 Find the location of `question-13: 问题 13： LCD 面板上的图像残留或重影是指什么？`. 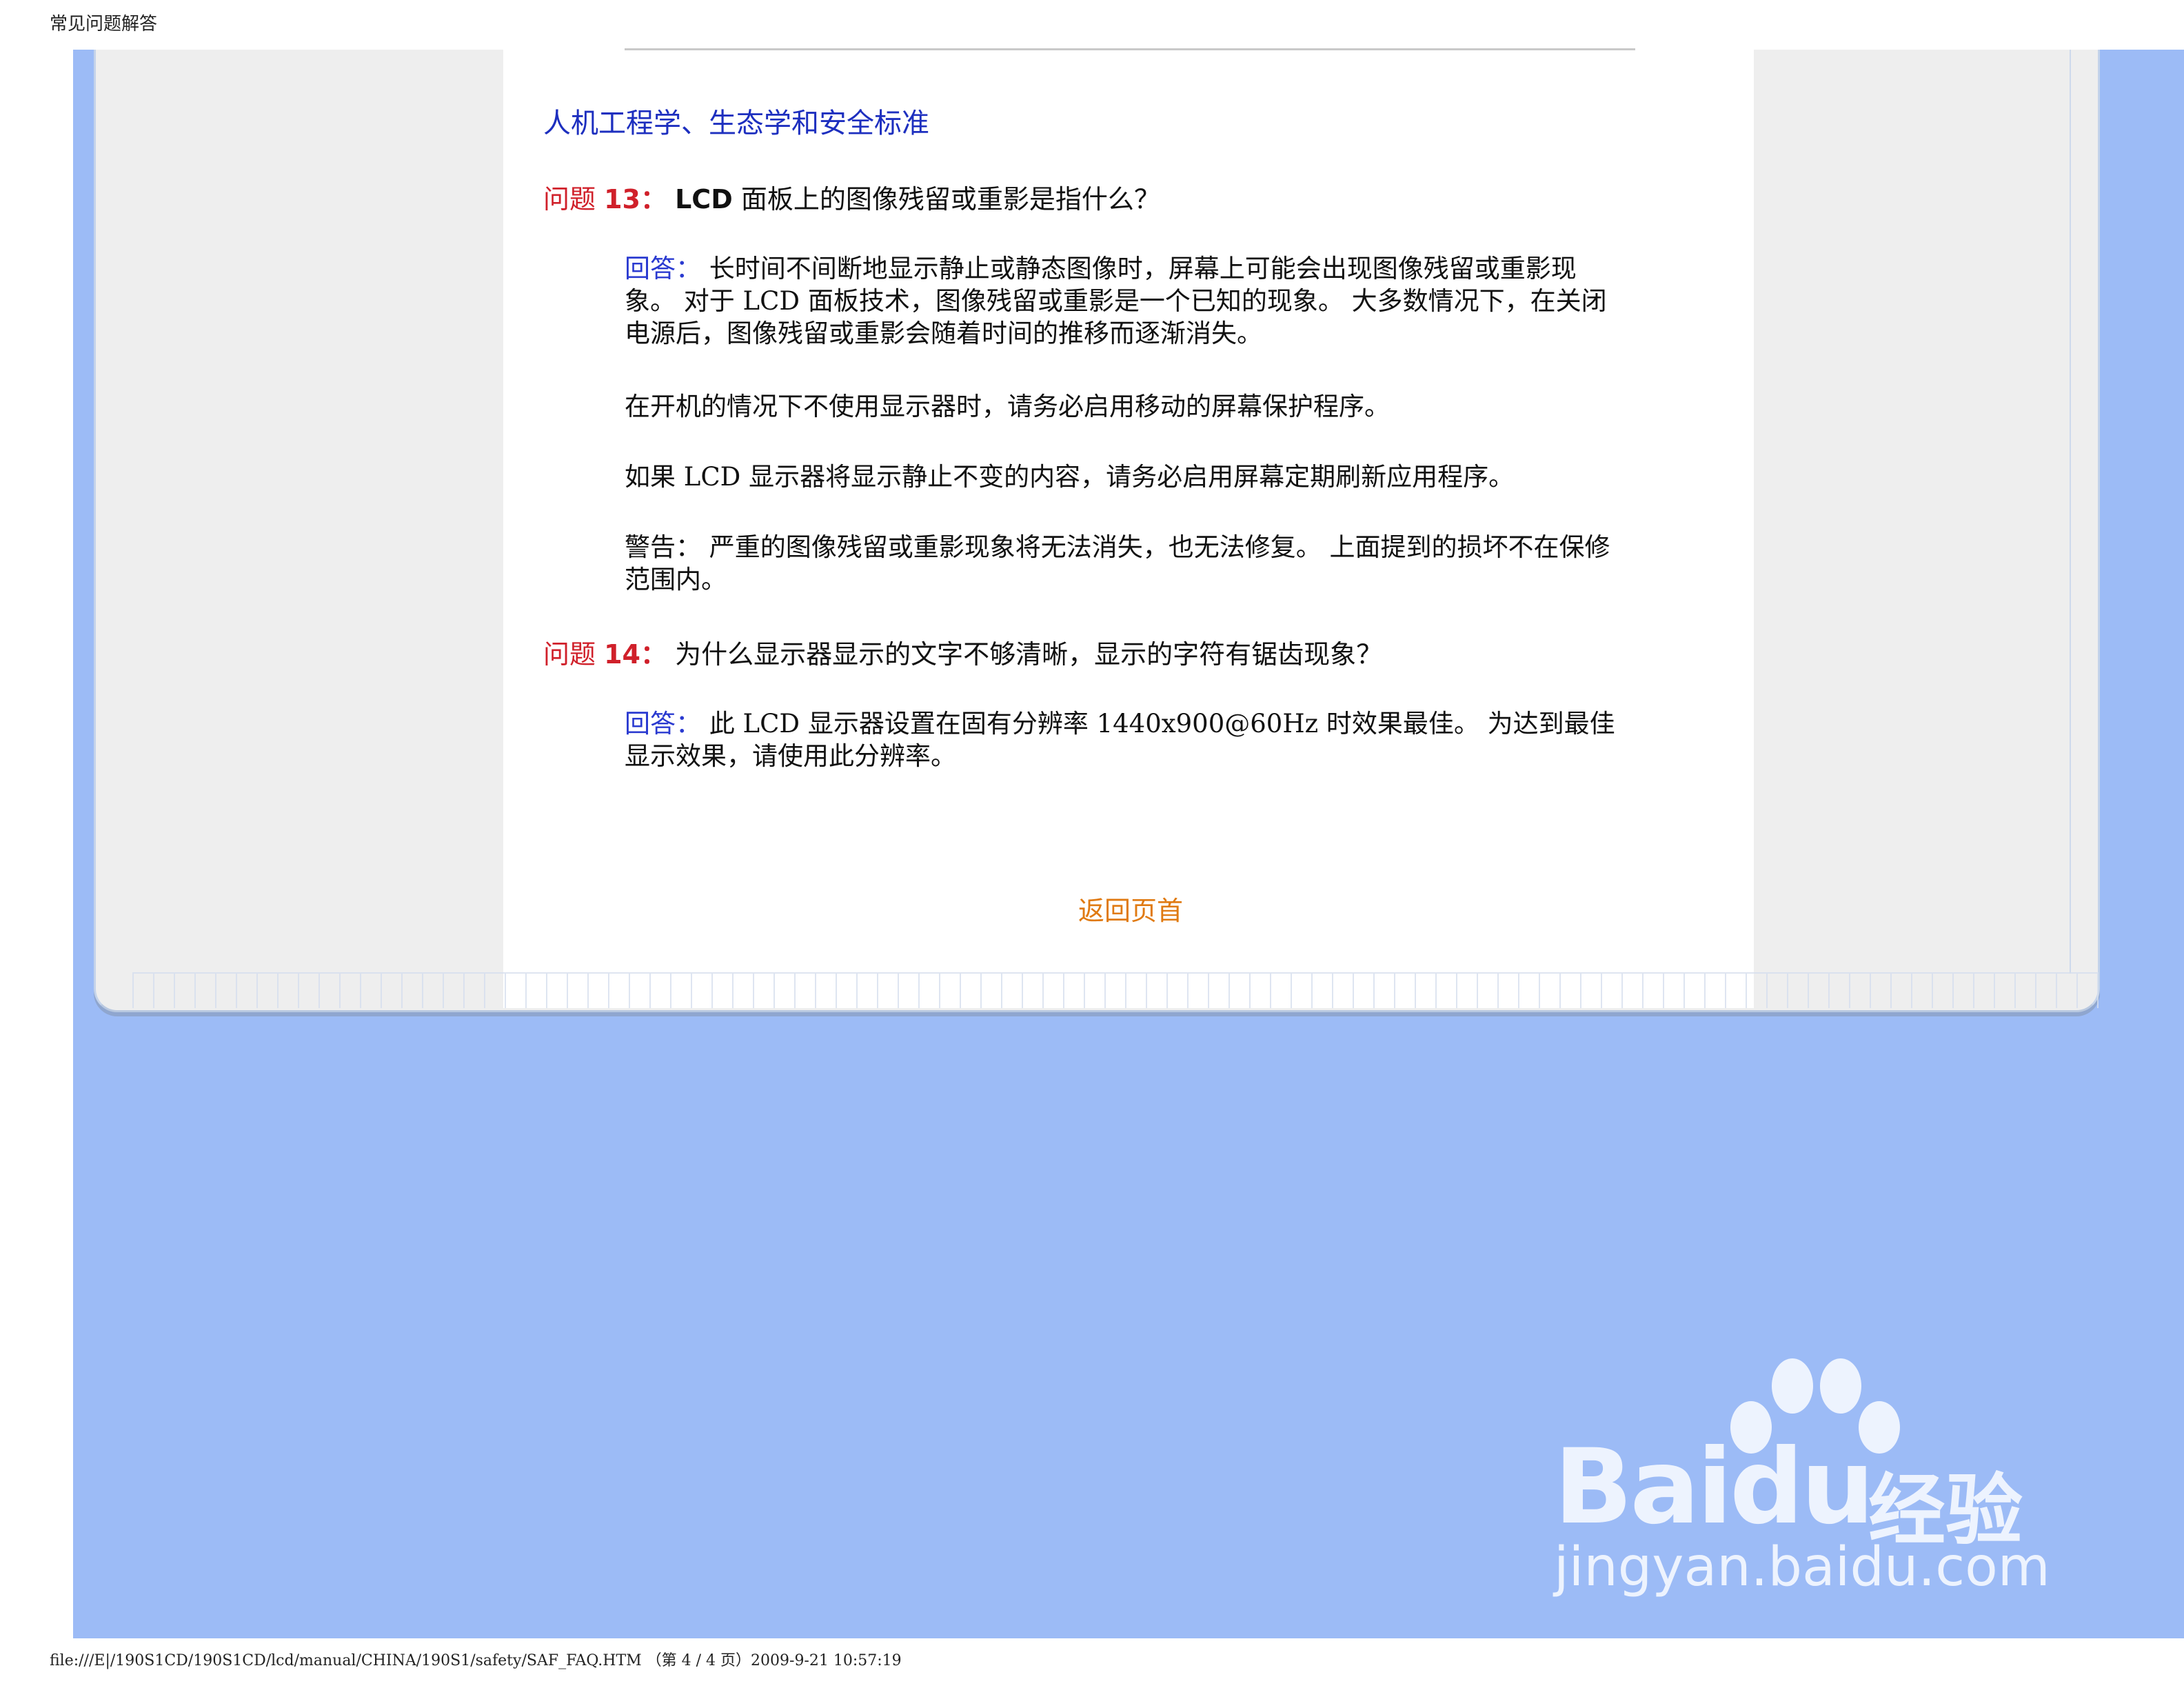

question-13: 问题 13： LCD 面板上的图像残留或重影是指什么？ is located at coordinates (851, 197).